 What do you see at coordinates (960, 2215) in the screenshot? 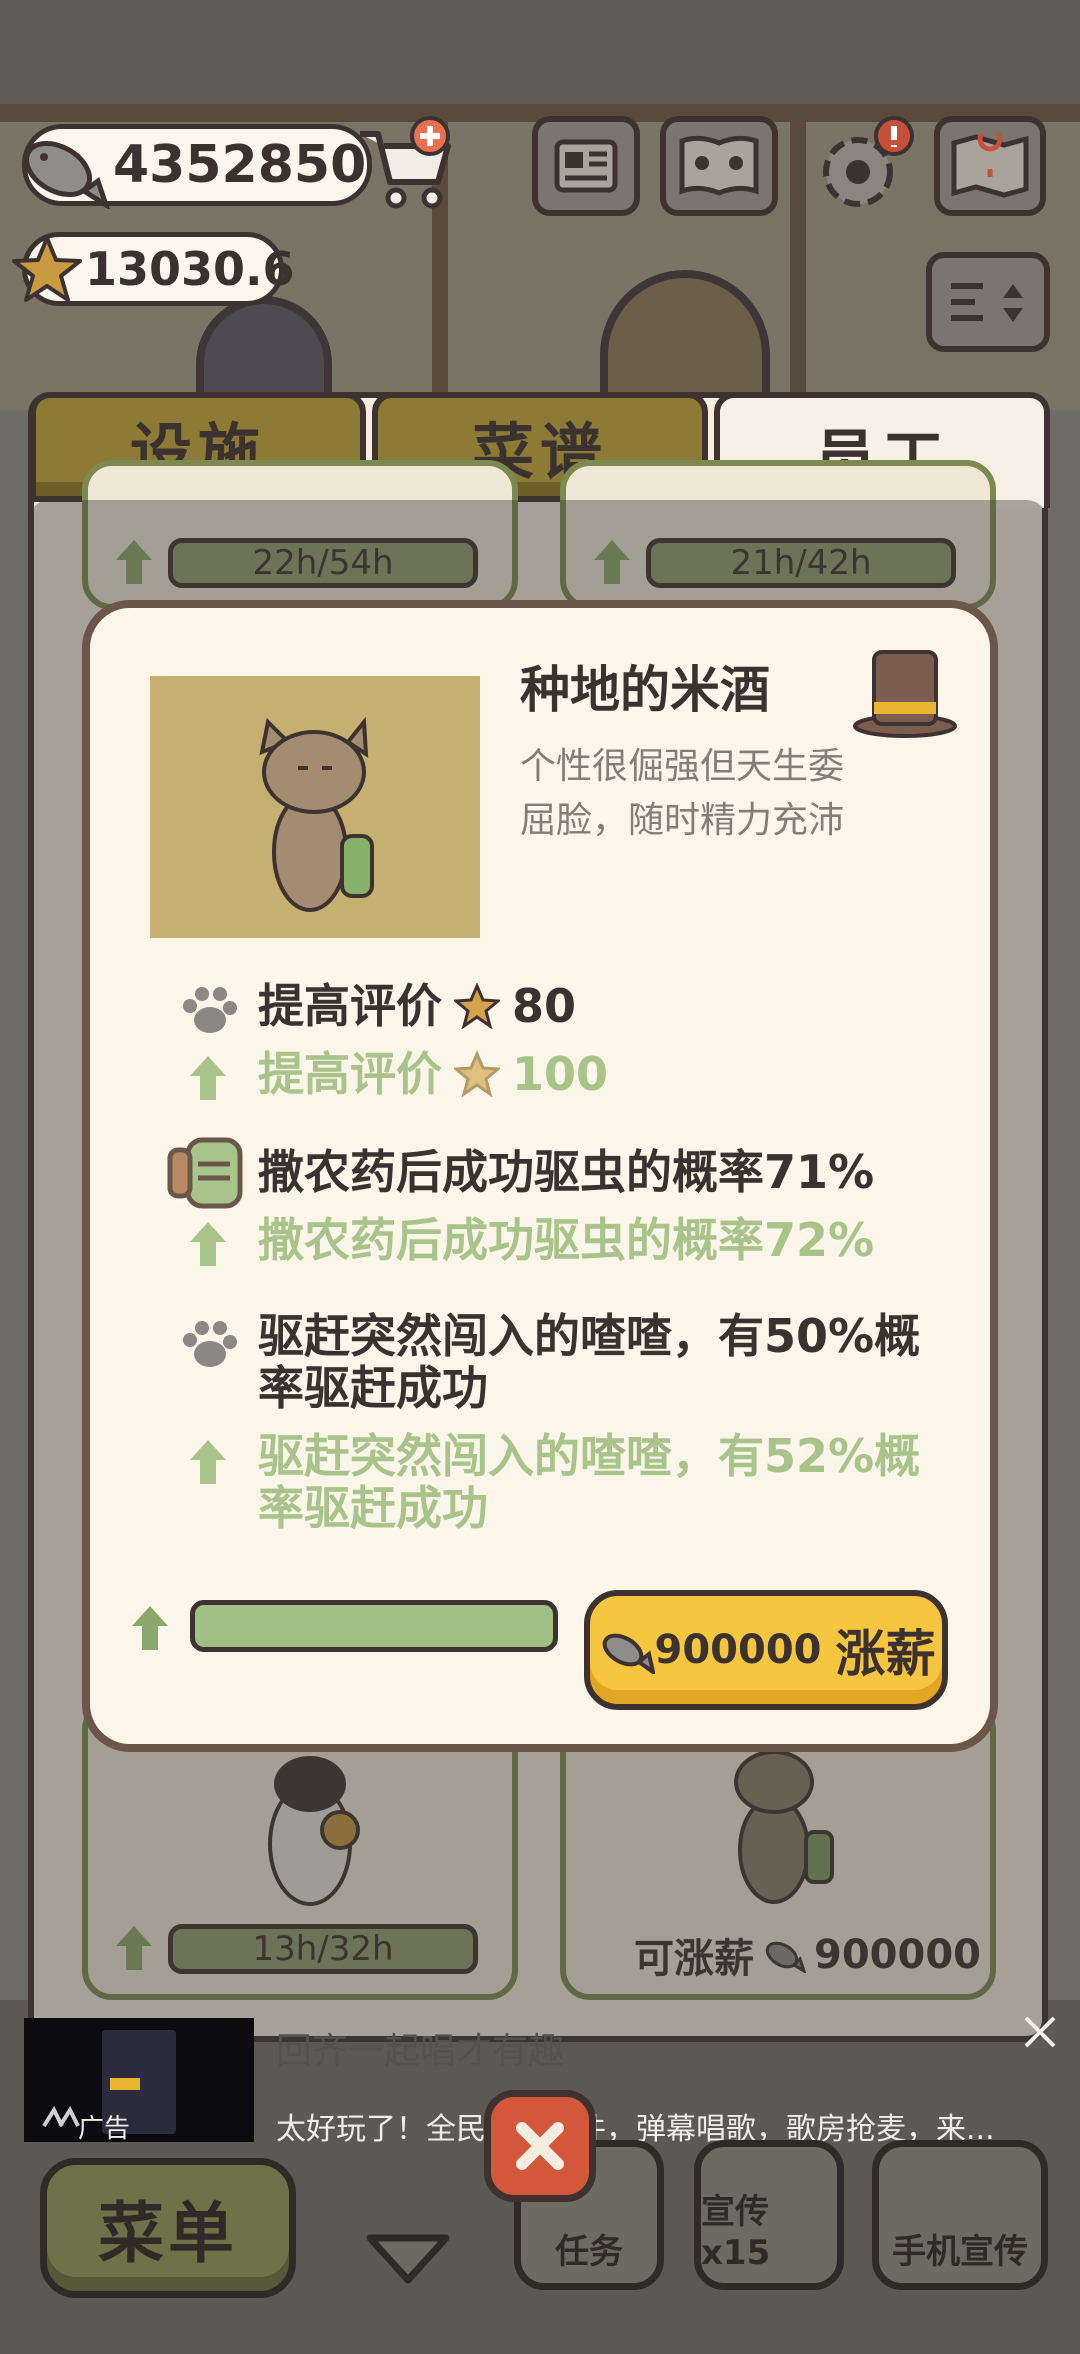
I see `phone-promote-button: 手机宣传` at bounding box center [960, 2215].